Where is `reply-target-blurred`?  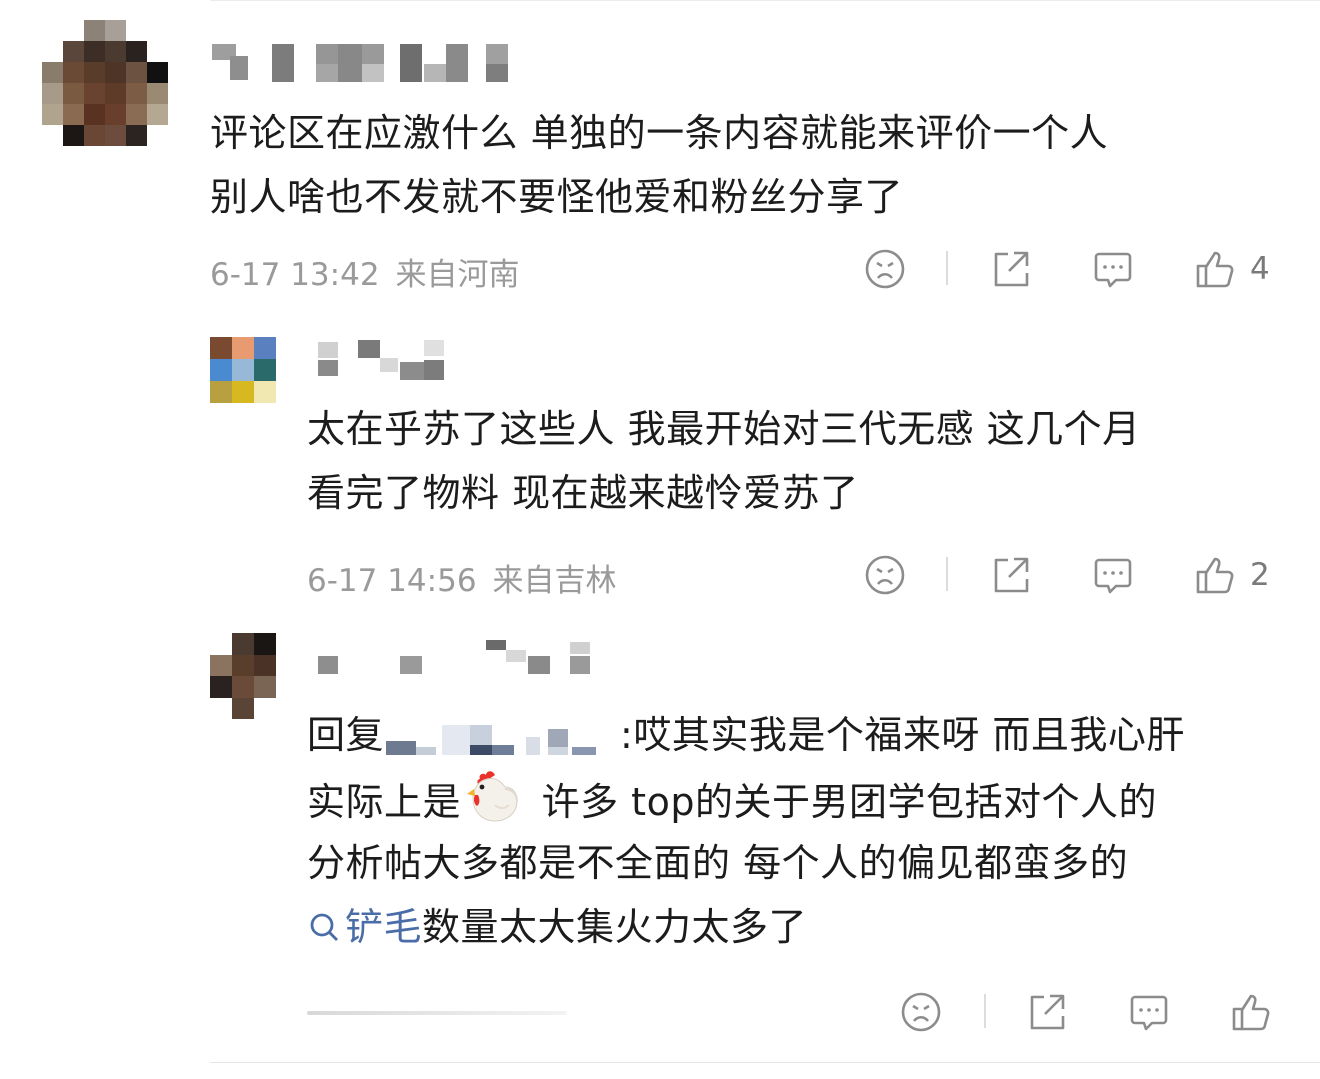 reply-target-blurred is located at coordinates (502, 738).